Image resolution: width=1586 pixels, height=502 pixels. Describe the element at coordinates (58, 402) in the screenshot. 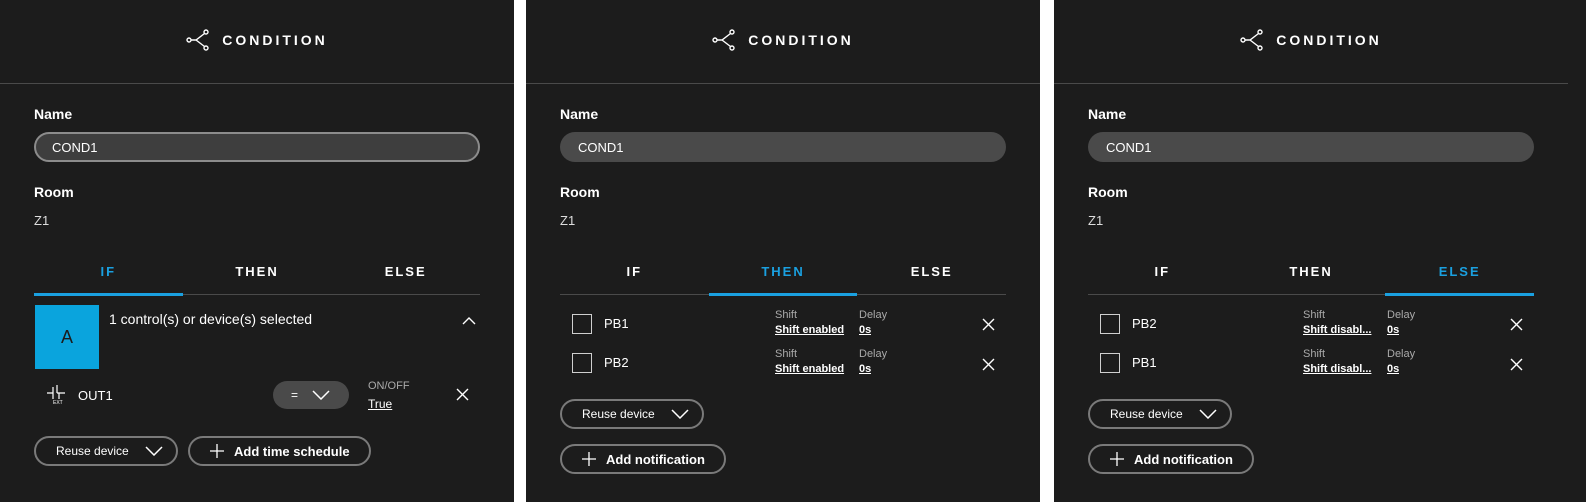

I see `svg-text: EXT` at that location.